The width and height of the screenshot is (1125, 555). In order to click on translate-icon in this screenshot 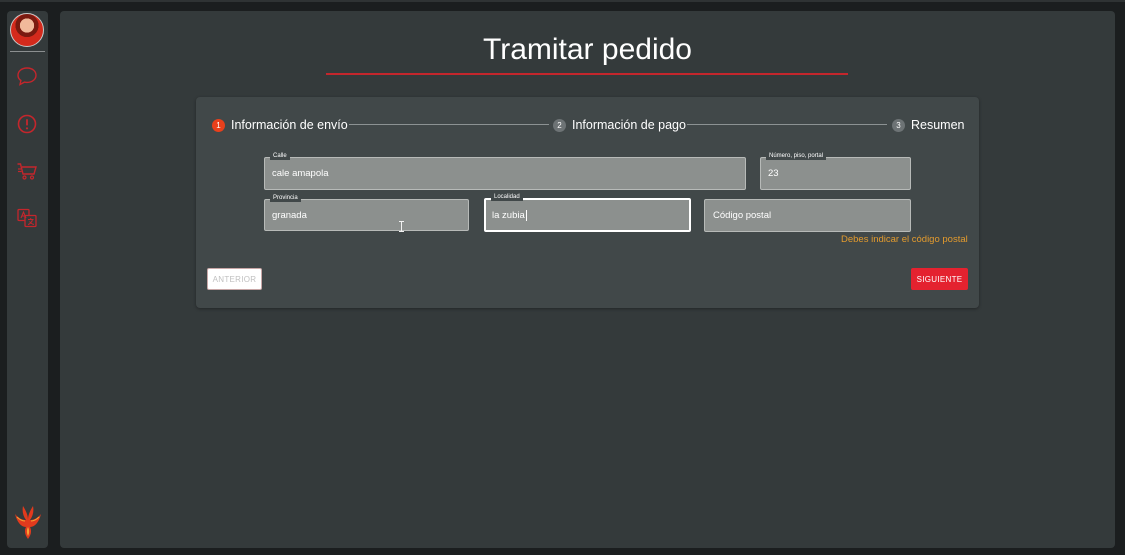, I will do `click(27, 218)`.